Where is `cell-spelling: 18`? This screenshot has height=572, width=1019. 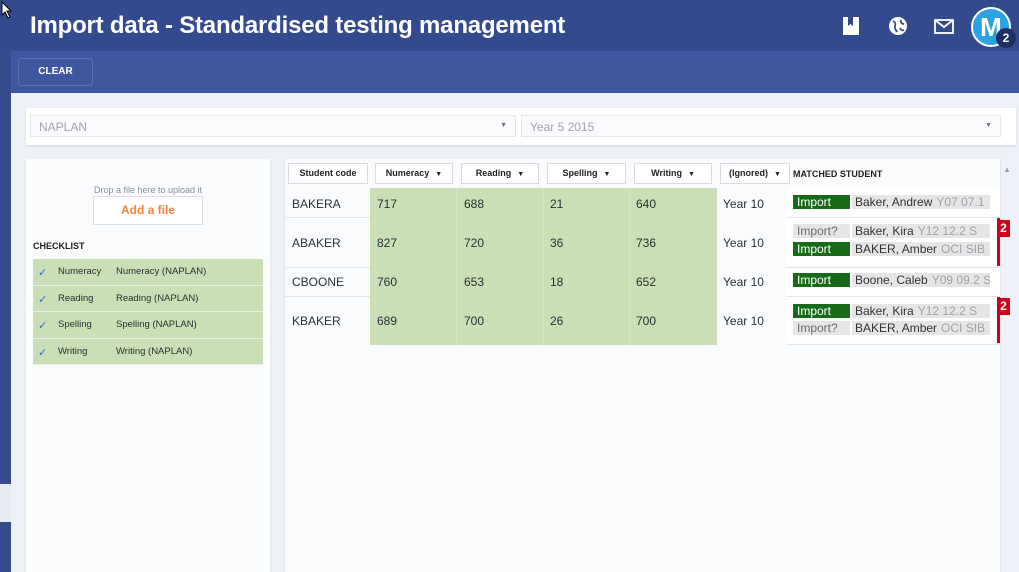 cell-spelling: 18 is located at coordinates (557, 282).